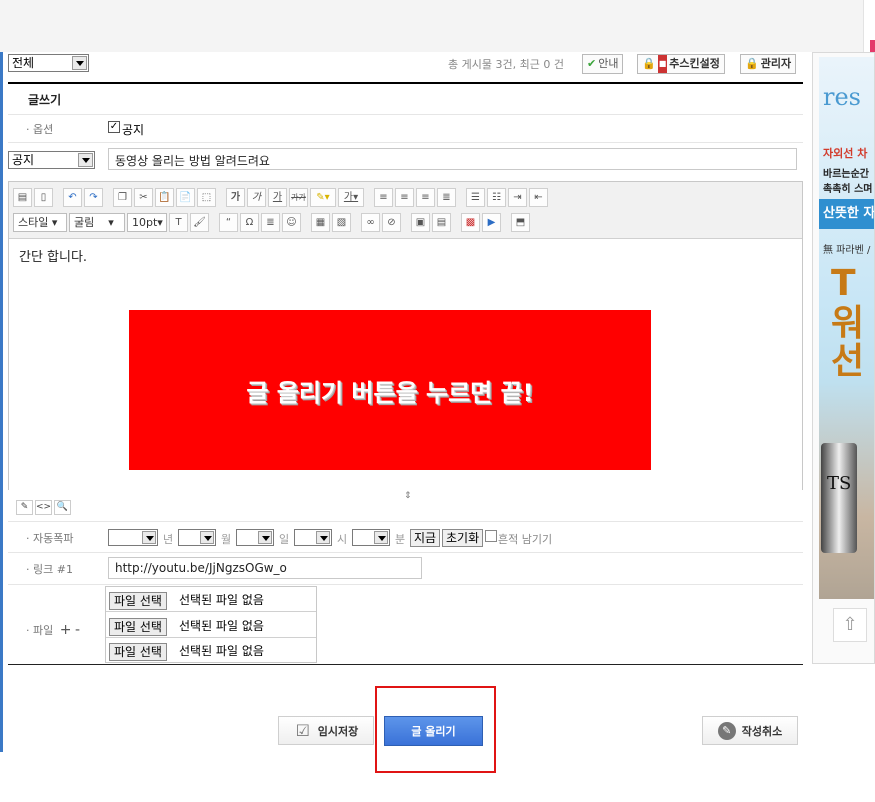 The height and width of the screenshot is (802, 875). Describe the element at coordinates (199, 222) in the screenshot. I see `format-painter-icon: 🖌` at that location.